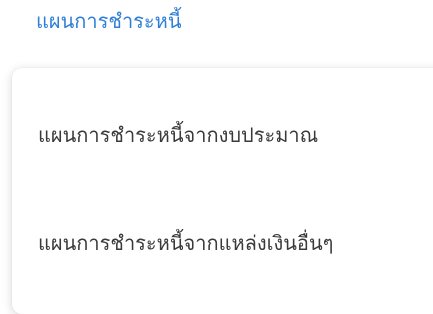 The image size is (433, 314). What do you see at coordinates (185, 243) in the screenshot?
I see `menu-item-other-sources-repayment-plan: แผนการชำระหนี้จากแหล่งเงินอื่นๆ` at bounding box center [185, 243].